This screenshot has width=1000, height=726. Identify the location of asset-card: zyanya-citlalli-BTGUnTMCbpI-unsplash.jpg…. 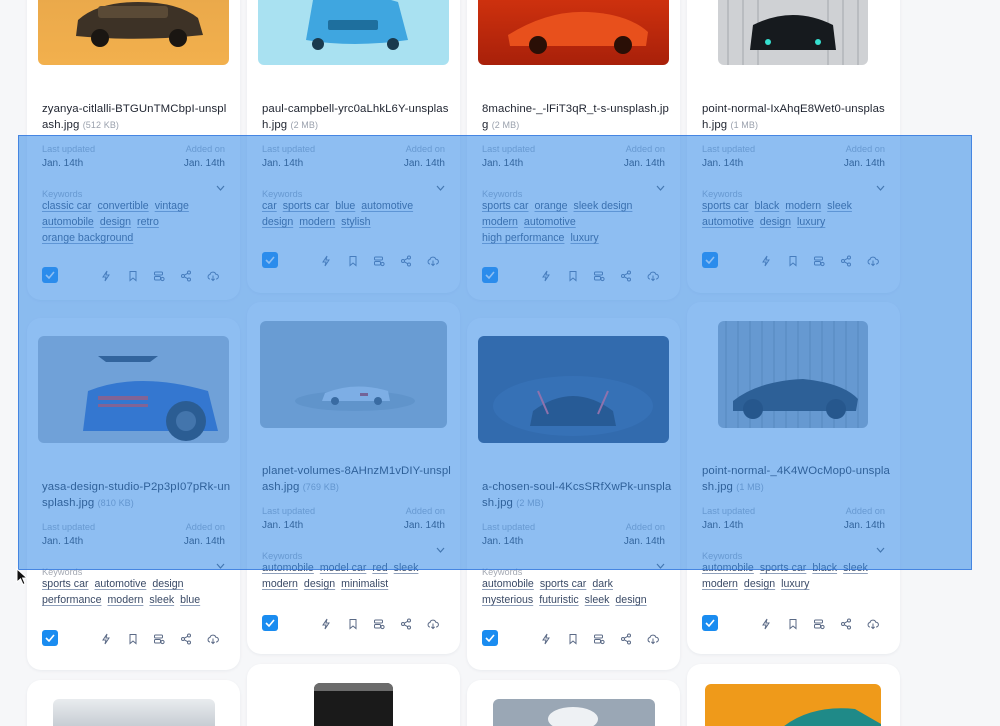
(133, 150).